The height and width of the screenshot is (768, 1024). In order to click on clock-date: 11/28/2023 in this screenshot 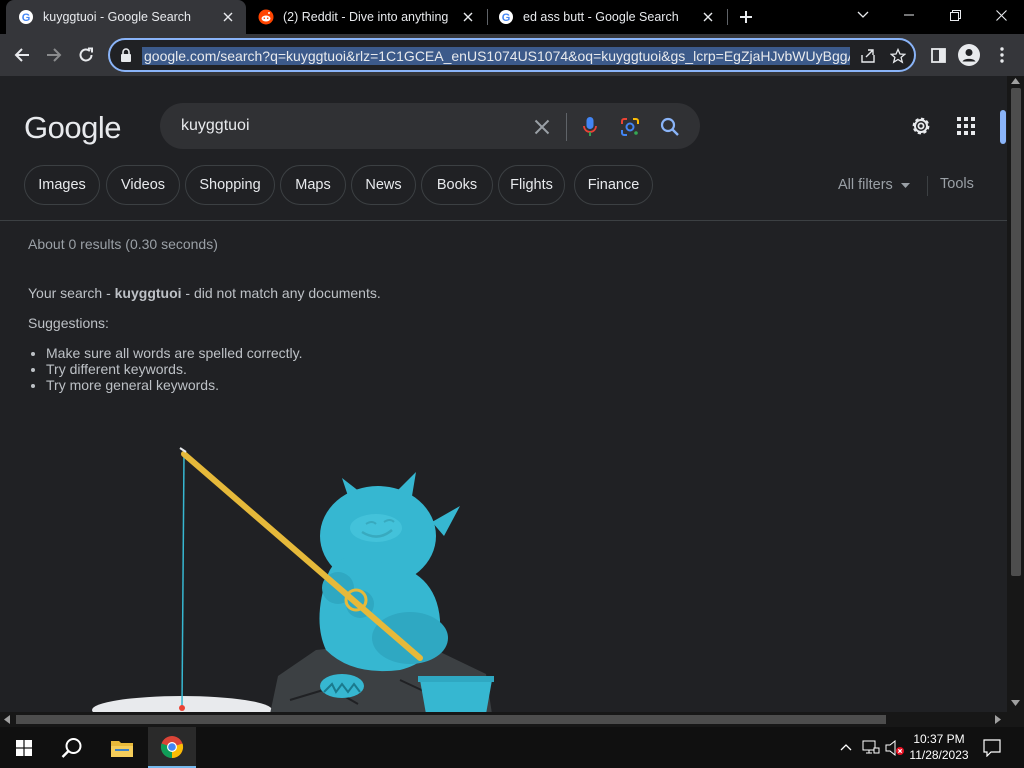, I will do `click(939, 755)`.